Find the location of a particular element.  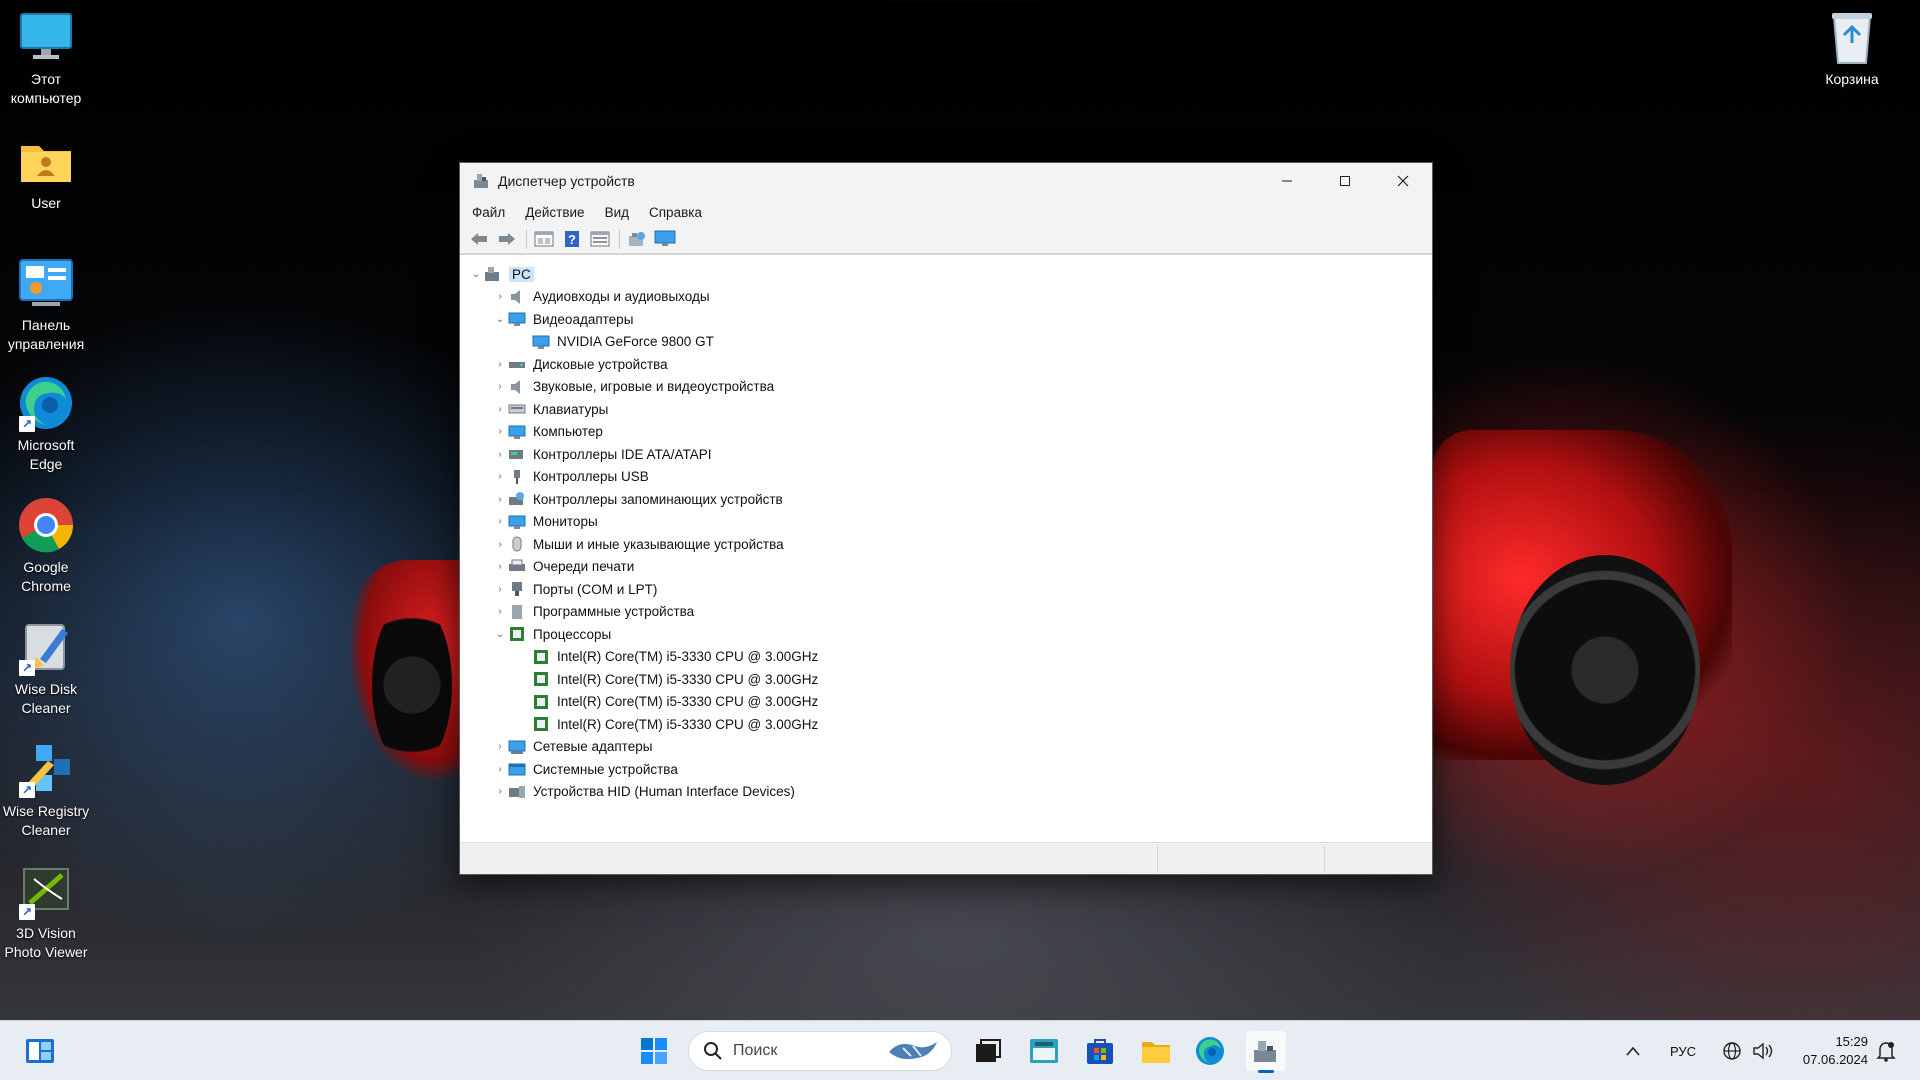

tree-category: › Клавиатуры is located at coordinates (946, 409).